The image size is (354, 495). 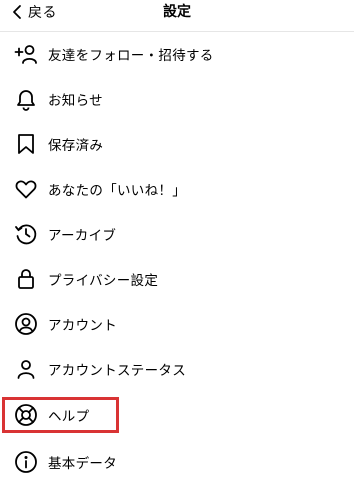 I want to click on menu-item-likes: あなたの「いいね！」, so click(x=177, y=189).